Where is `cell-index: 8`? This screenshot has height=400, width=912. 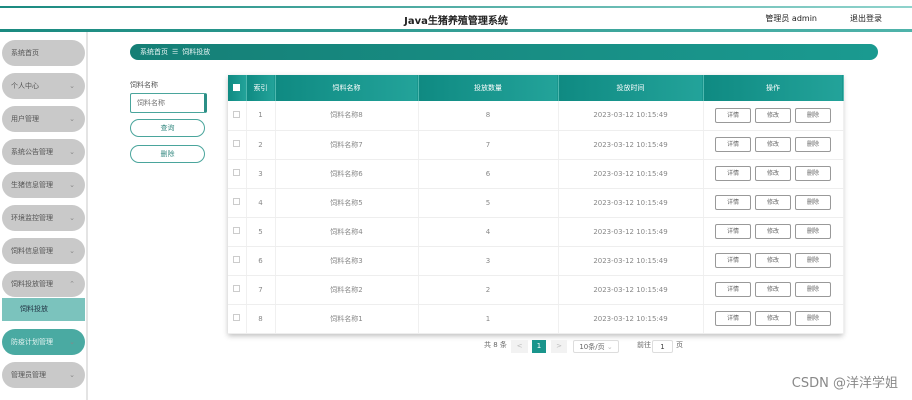
cell-index: 8 is located at coordinates (261, 319).